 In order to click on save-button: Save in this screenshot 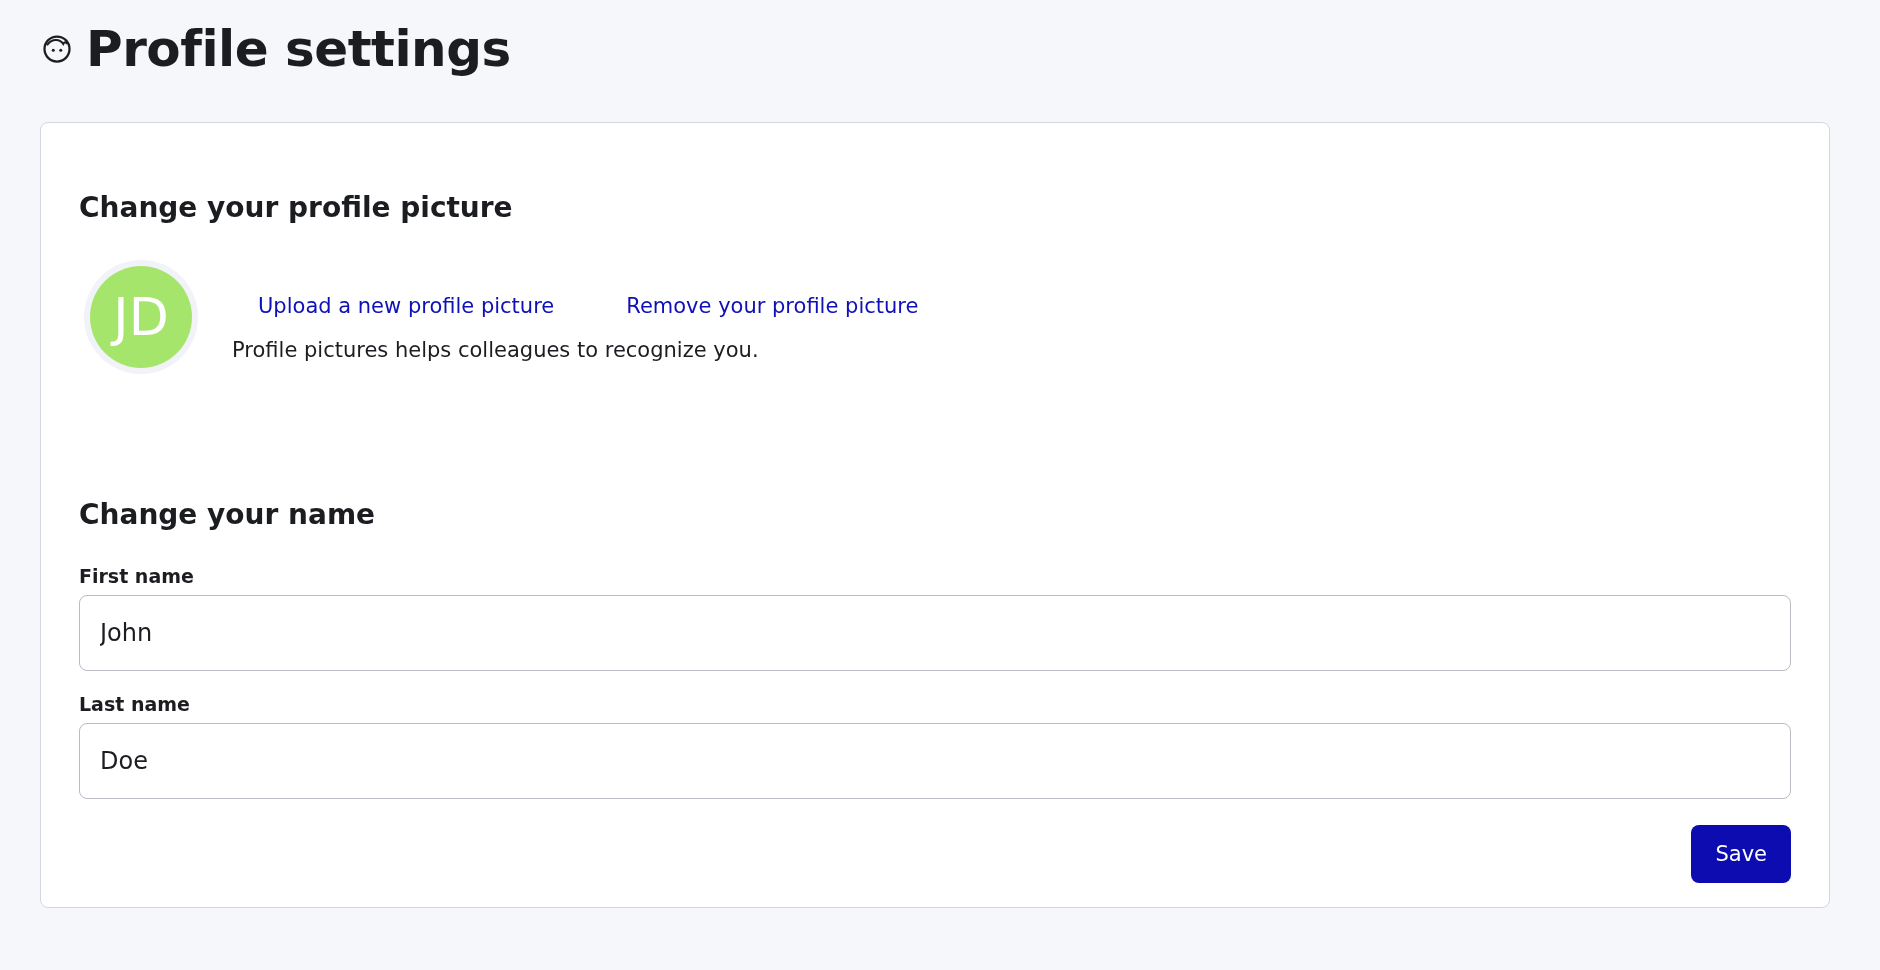, I will do `click(1741, 854)`.